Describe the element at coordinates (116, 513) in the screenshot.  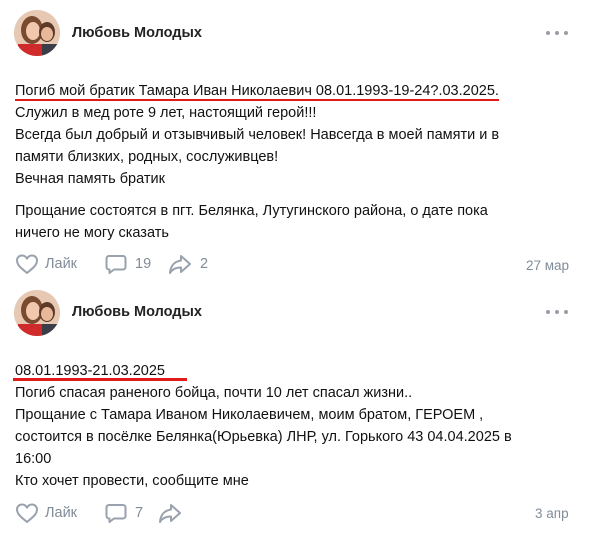
I see `comment-bubble-icon` at that location.